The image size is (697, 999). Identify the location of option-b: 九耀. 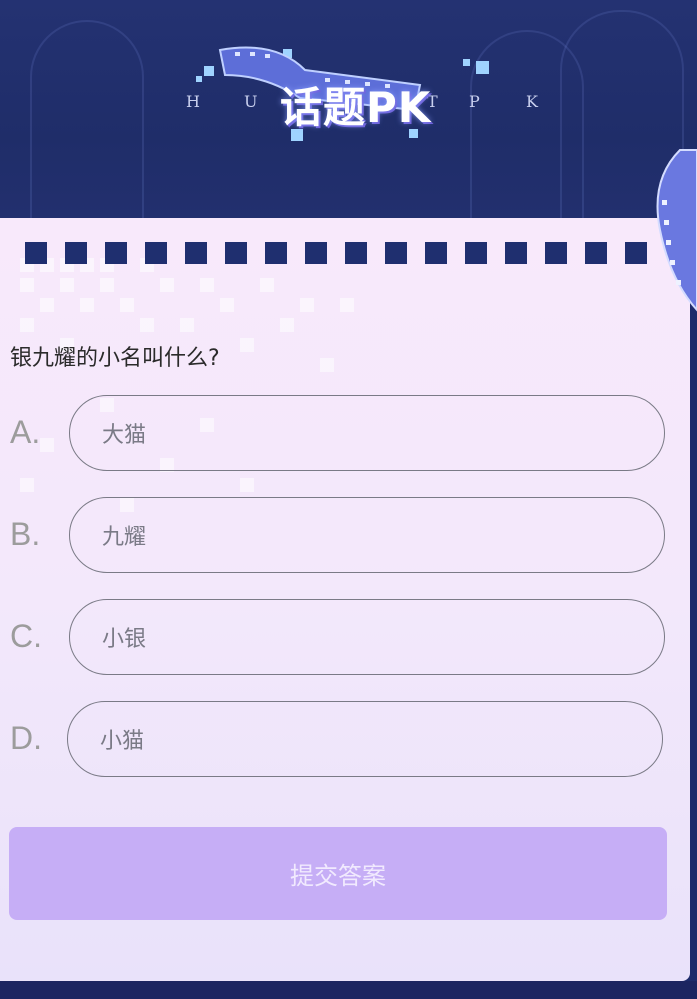
(367, 535).